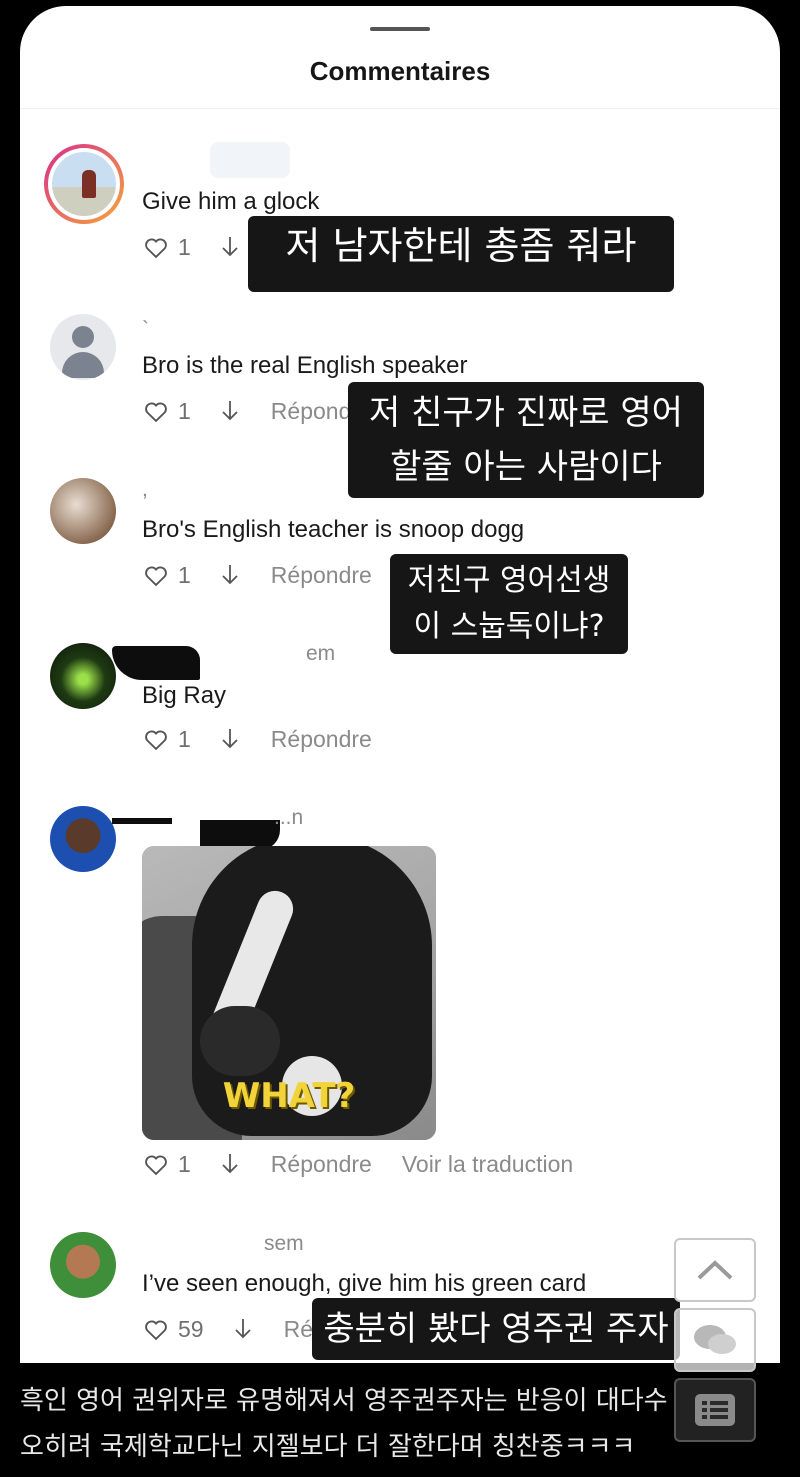 This screenshot has height=1477, width=800. Describe the element at coordinates (191, 247) in the screenshot. I see `comment-actions: 1` at that location.